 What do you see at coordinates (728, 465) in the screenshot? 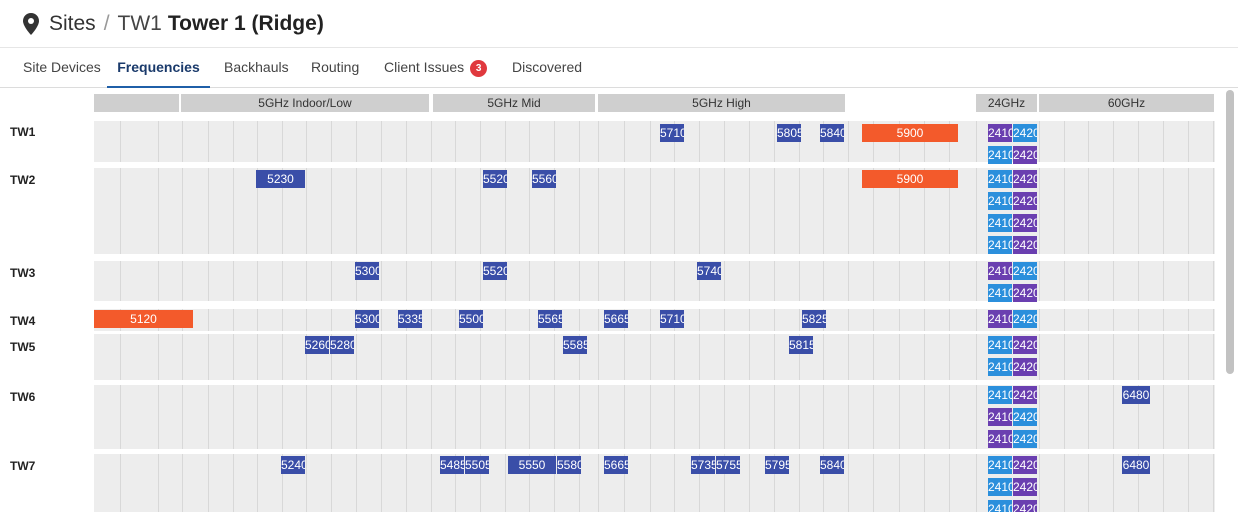
I see `channel-chip: 5755` at bounding box center [728, 465].